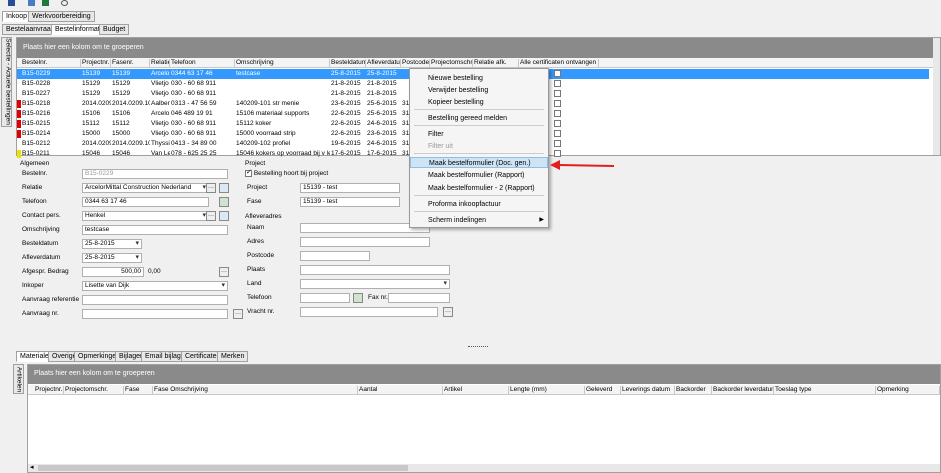 The width and height of the screenshot is (941, 473). Describe the element at coordinates (155, 286) in the screenshot. I see `inkoper-select: Lisette van Dijk` at that location.